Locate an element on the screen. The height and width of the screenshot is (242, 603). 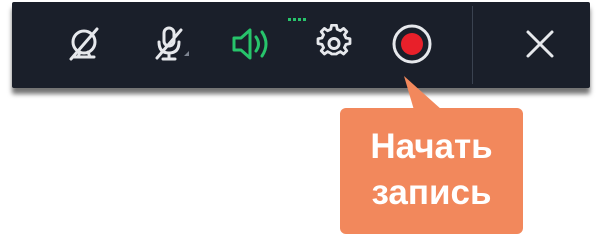
webcam-toggle-button is located at coordinates (84, 44).